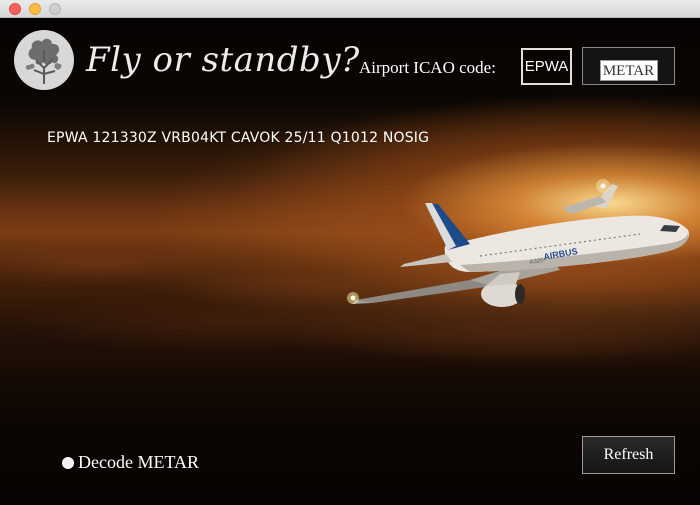 The image size is (700, 505). I want to click on decode-metar-option: Decode METAR, so click(130, 462).